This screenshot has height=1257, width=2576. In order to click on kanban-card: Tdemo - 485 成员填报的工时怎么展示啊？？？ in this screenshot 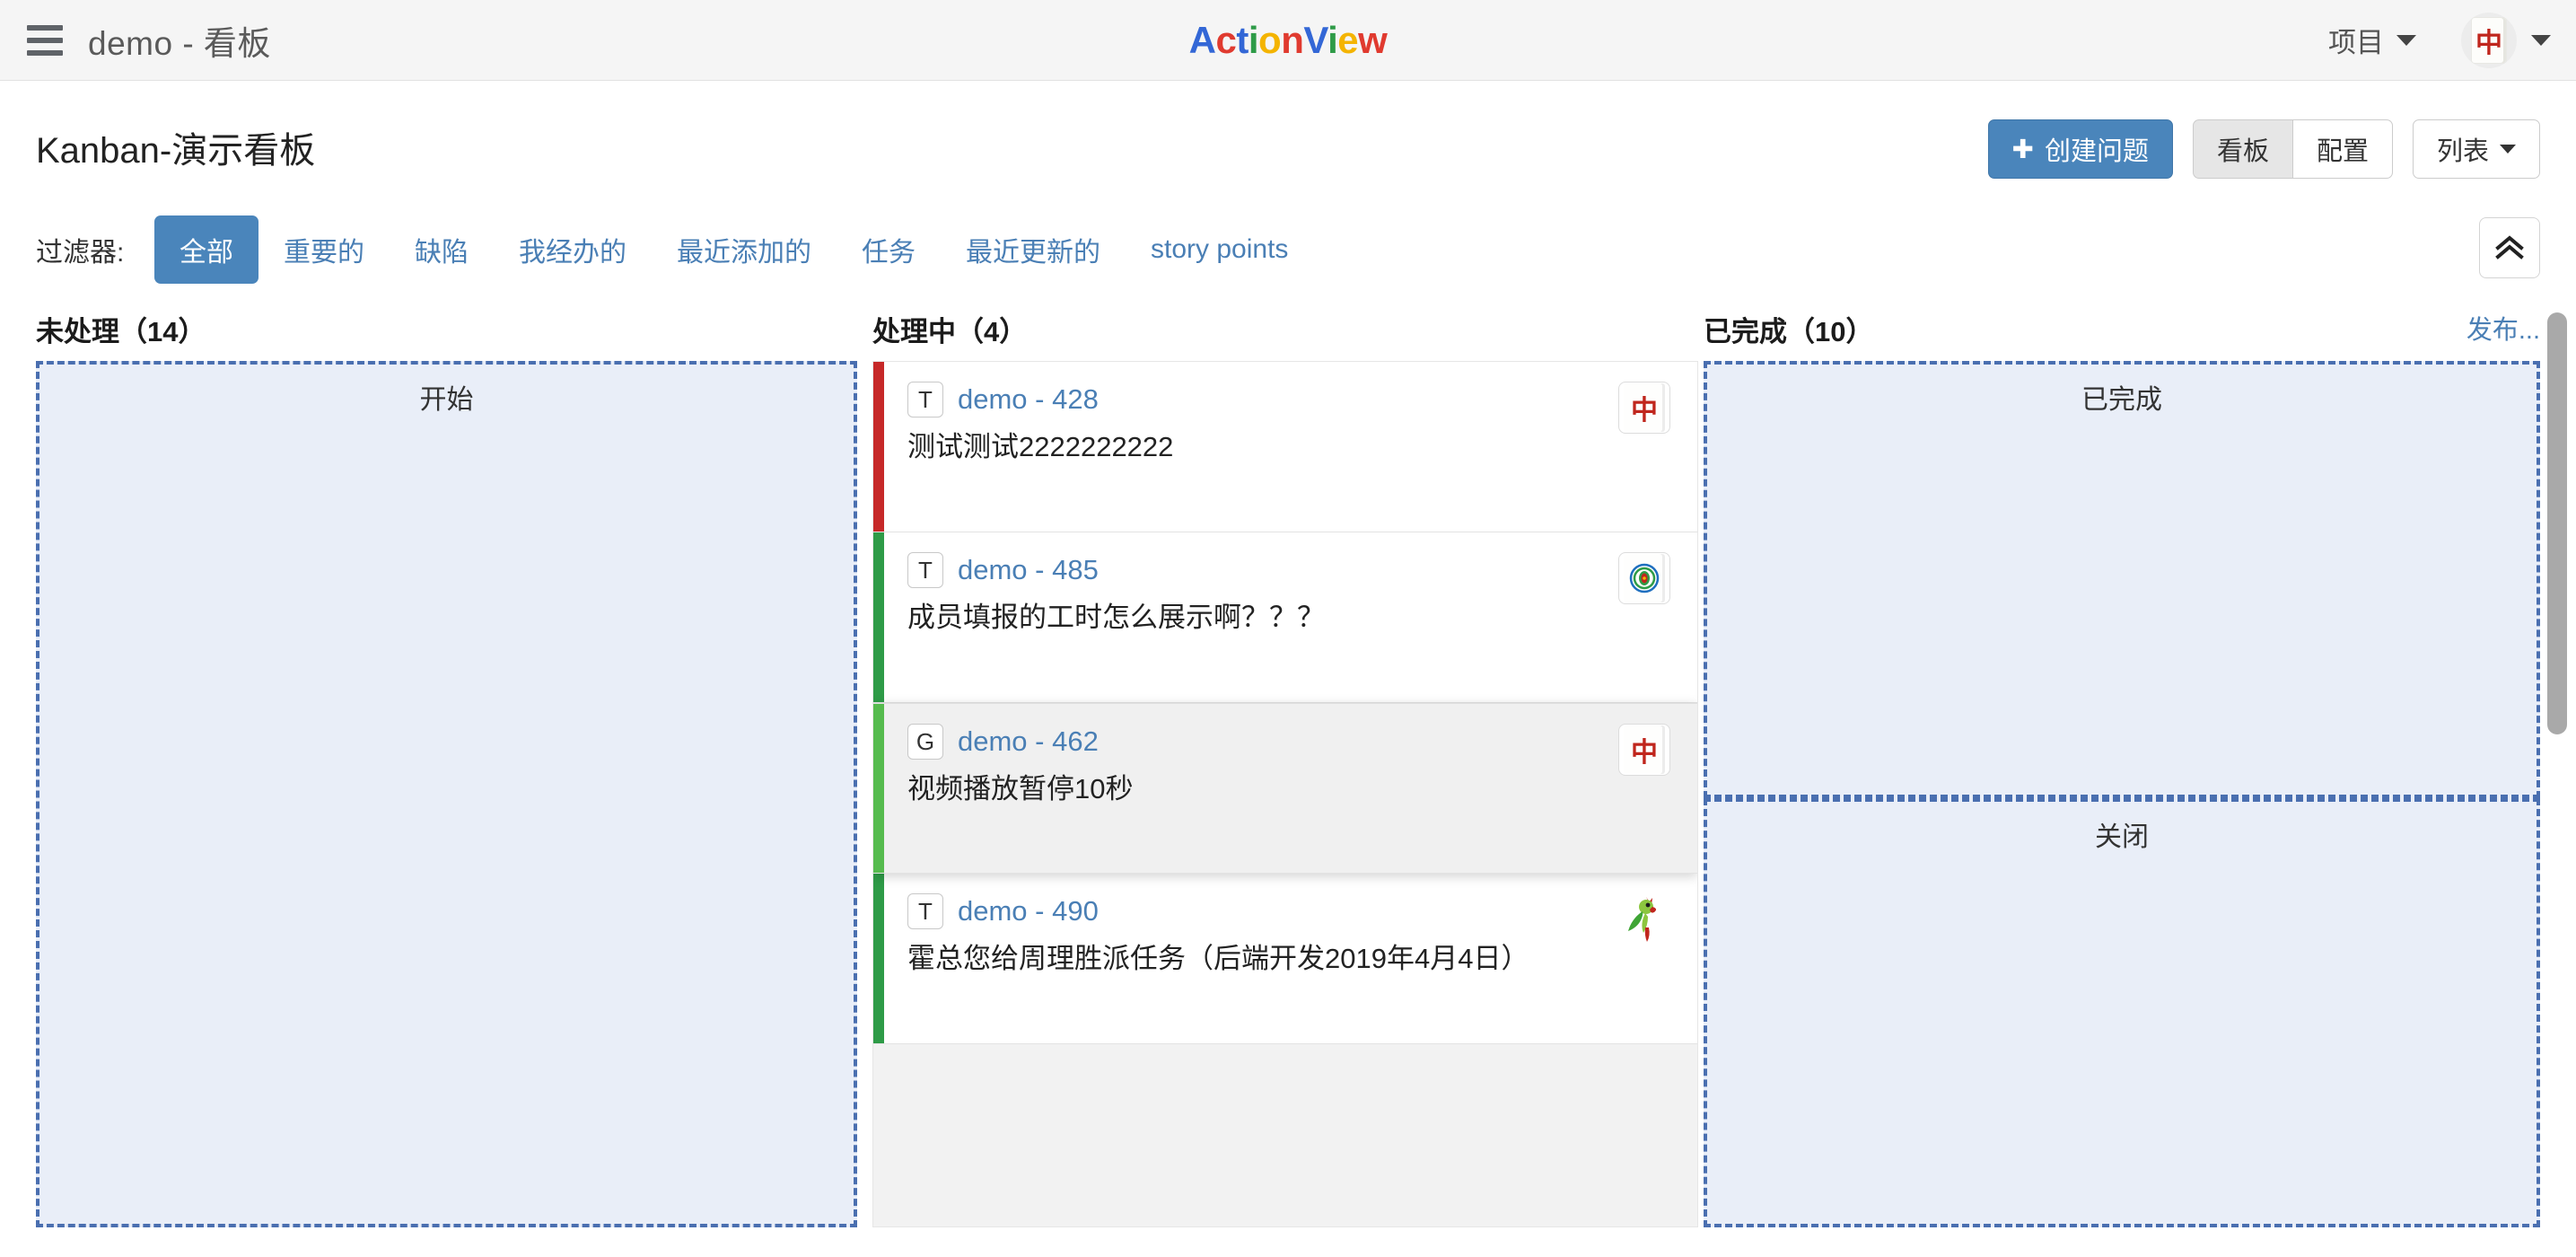, I will do `click(1285, 617)`.